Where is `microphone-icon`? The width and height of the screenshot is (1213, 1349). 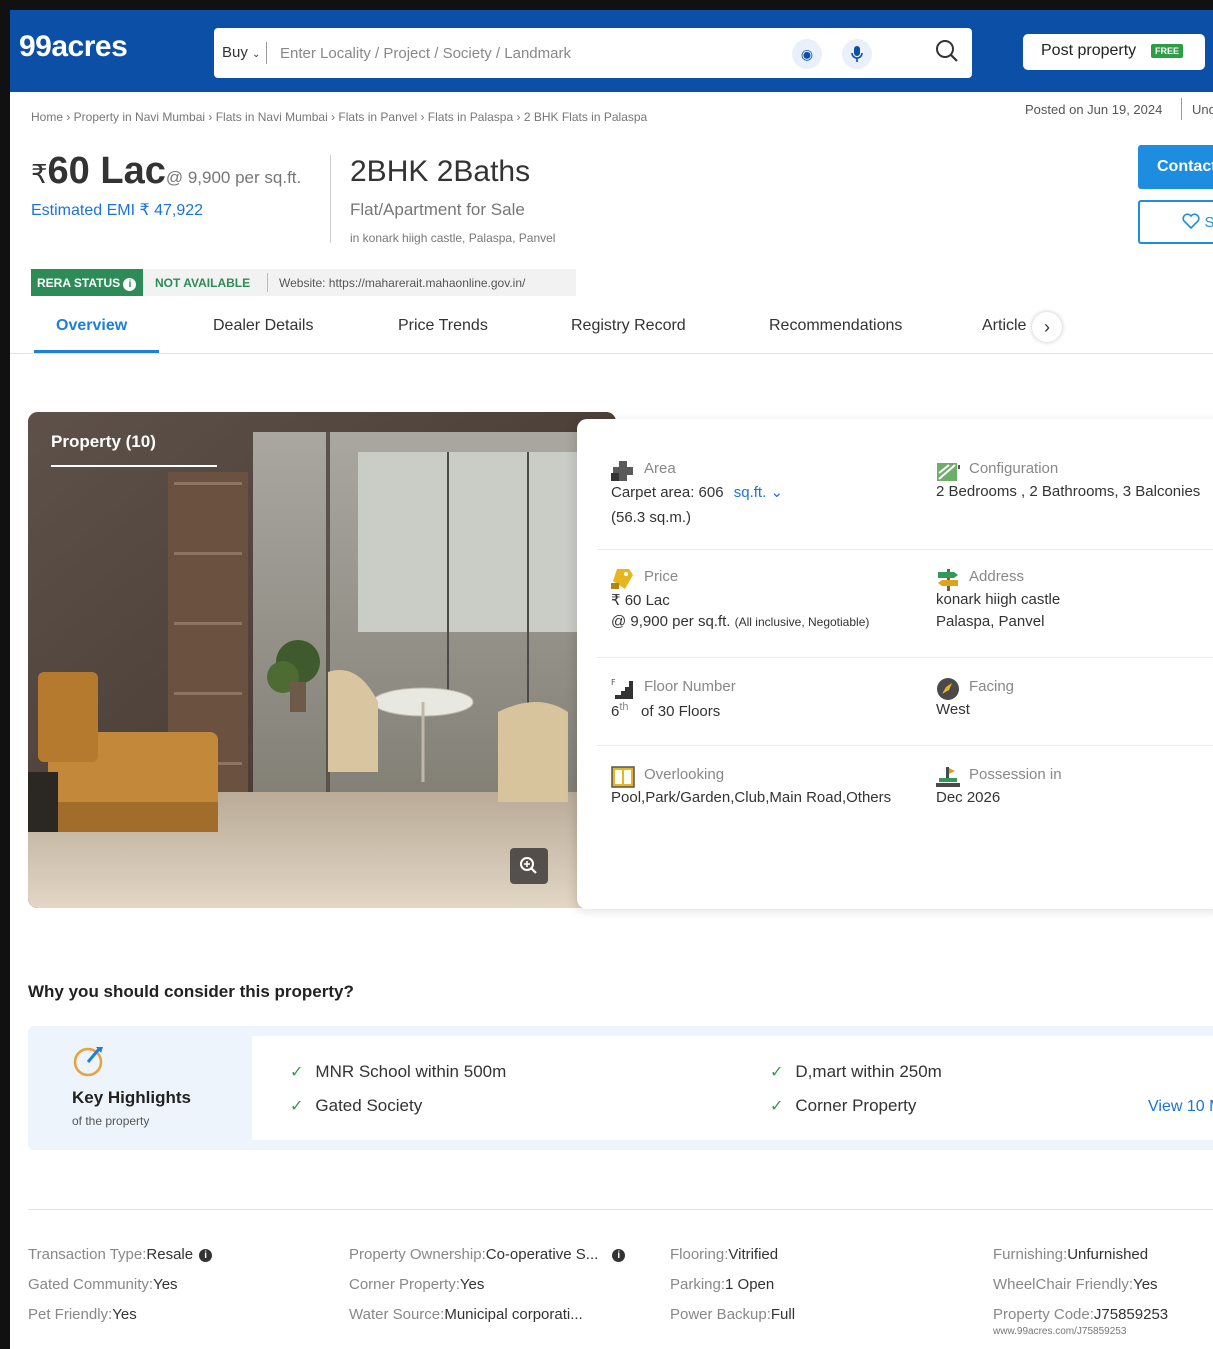
microphone-icon is located at coordinates (857, 54).